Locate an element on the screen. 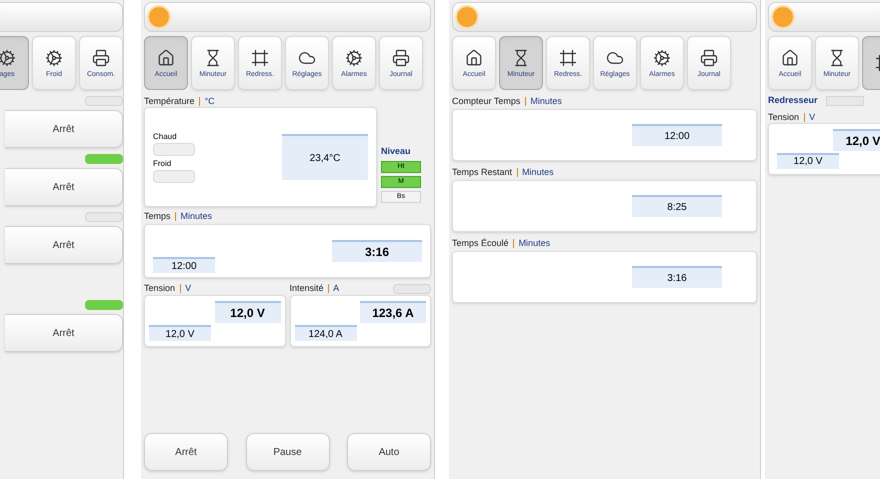 This screenshot has height=479, width=880. value-display: 23,4°C is located at coordinates (325, 157).